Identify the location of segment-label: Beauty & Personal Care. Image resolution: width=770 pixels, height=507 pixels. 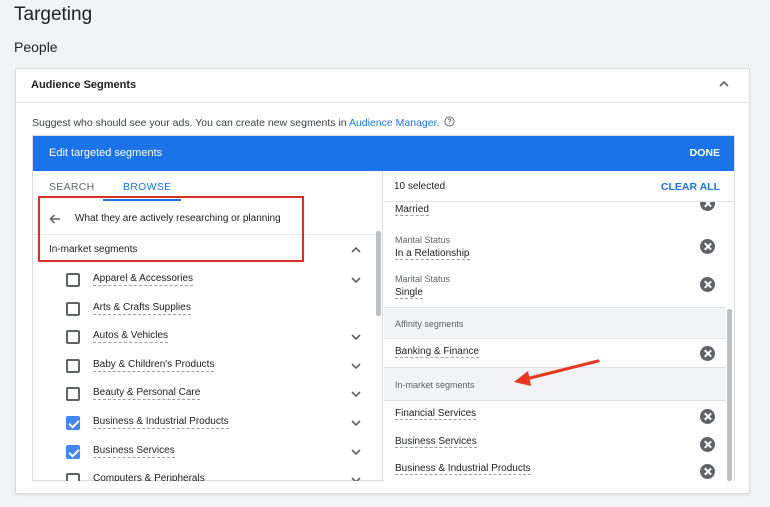
(147, 394).